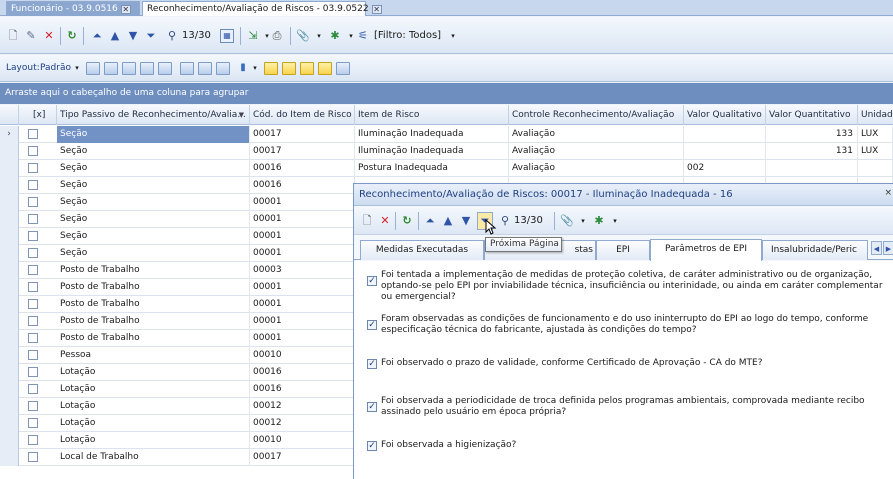 This screenshot has width=893, height=479. I want to click on tab-epi: EPI, so click(623, 250).